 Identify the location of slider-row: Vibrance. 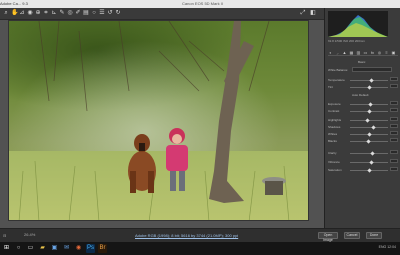
(363, 162).